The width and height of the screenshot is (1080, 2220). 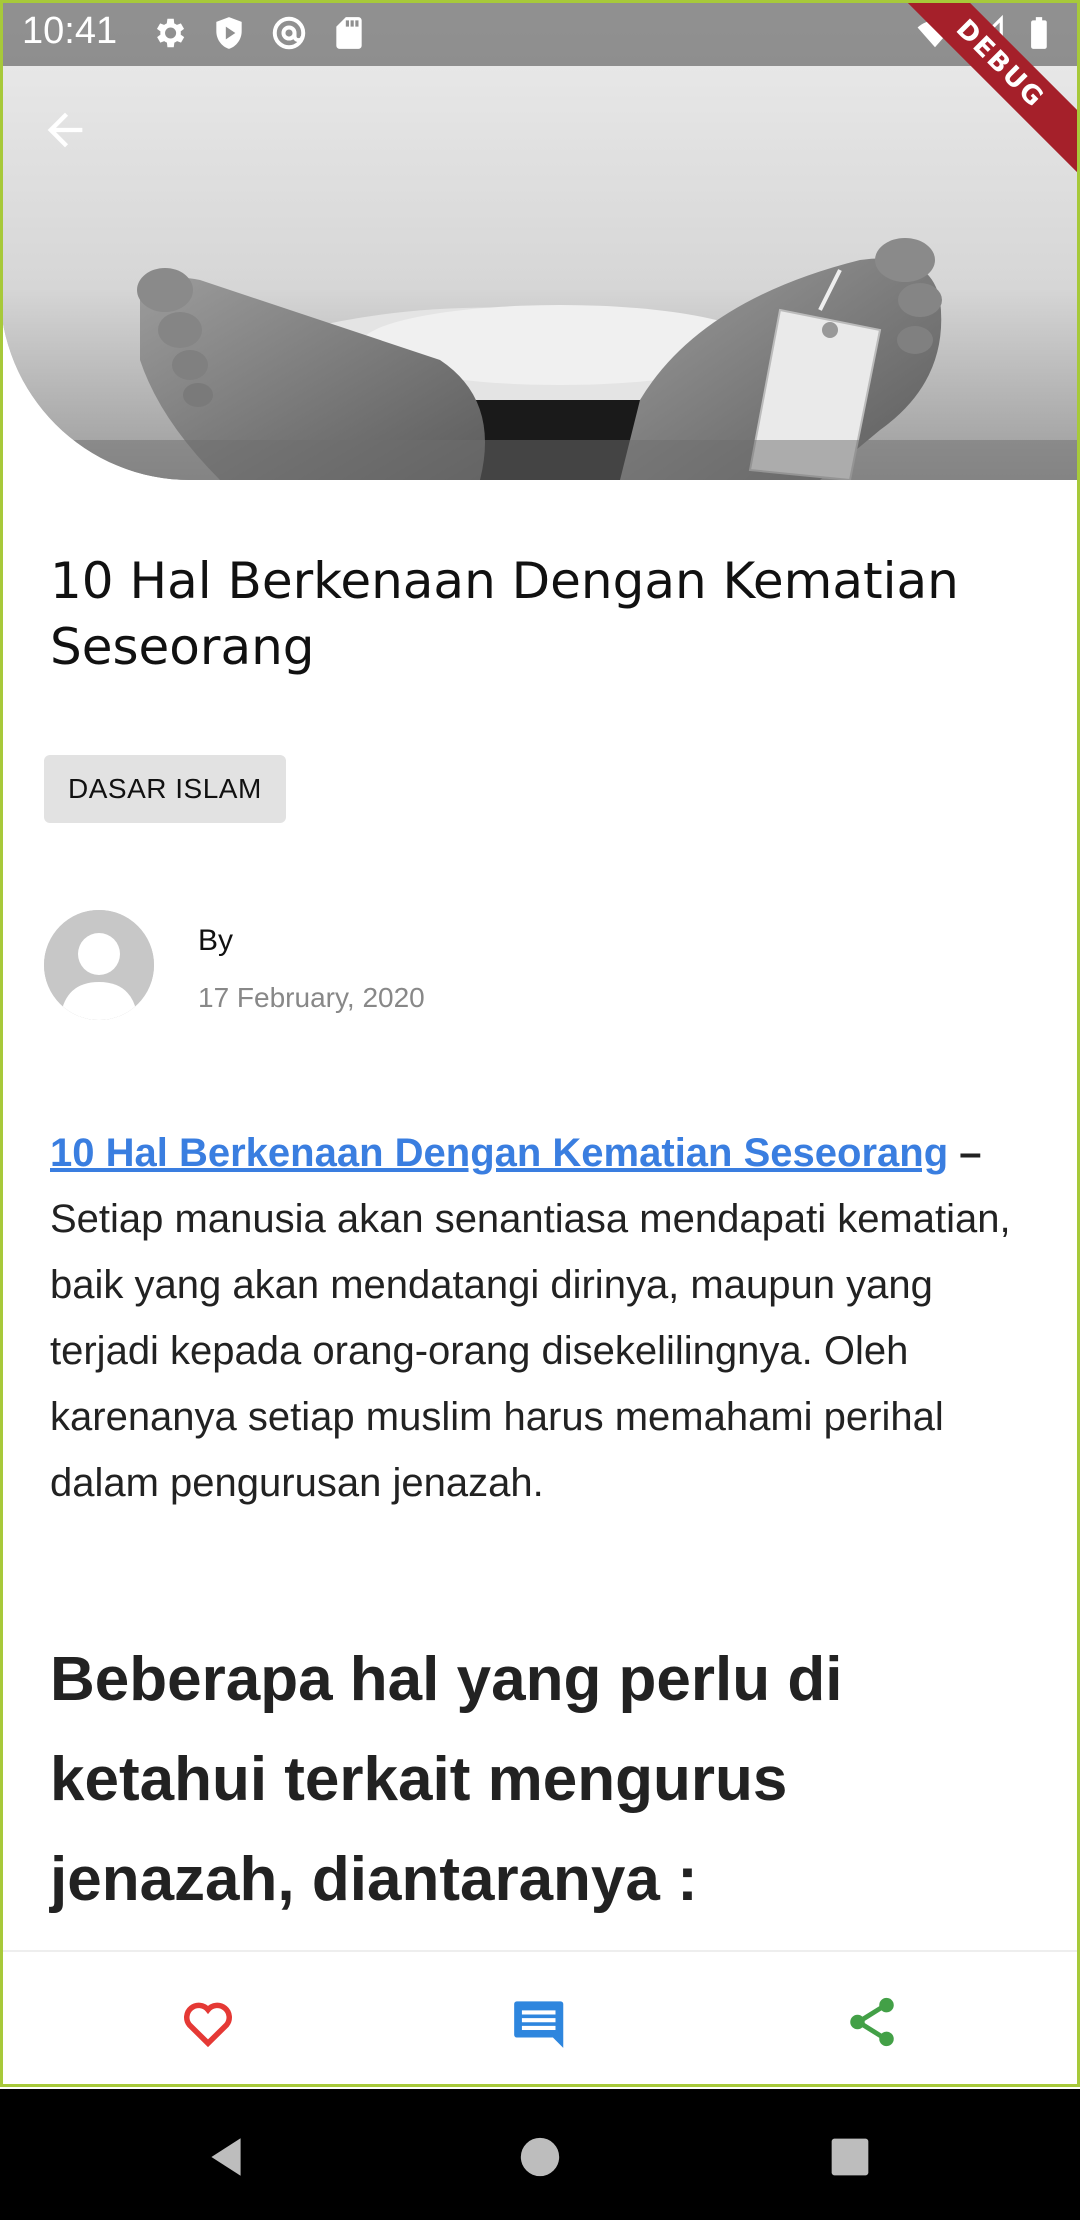 I want to click on body-dash: –, so click(x=965, y=1153).